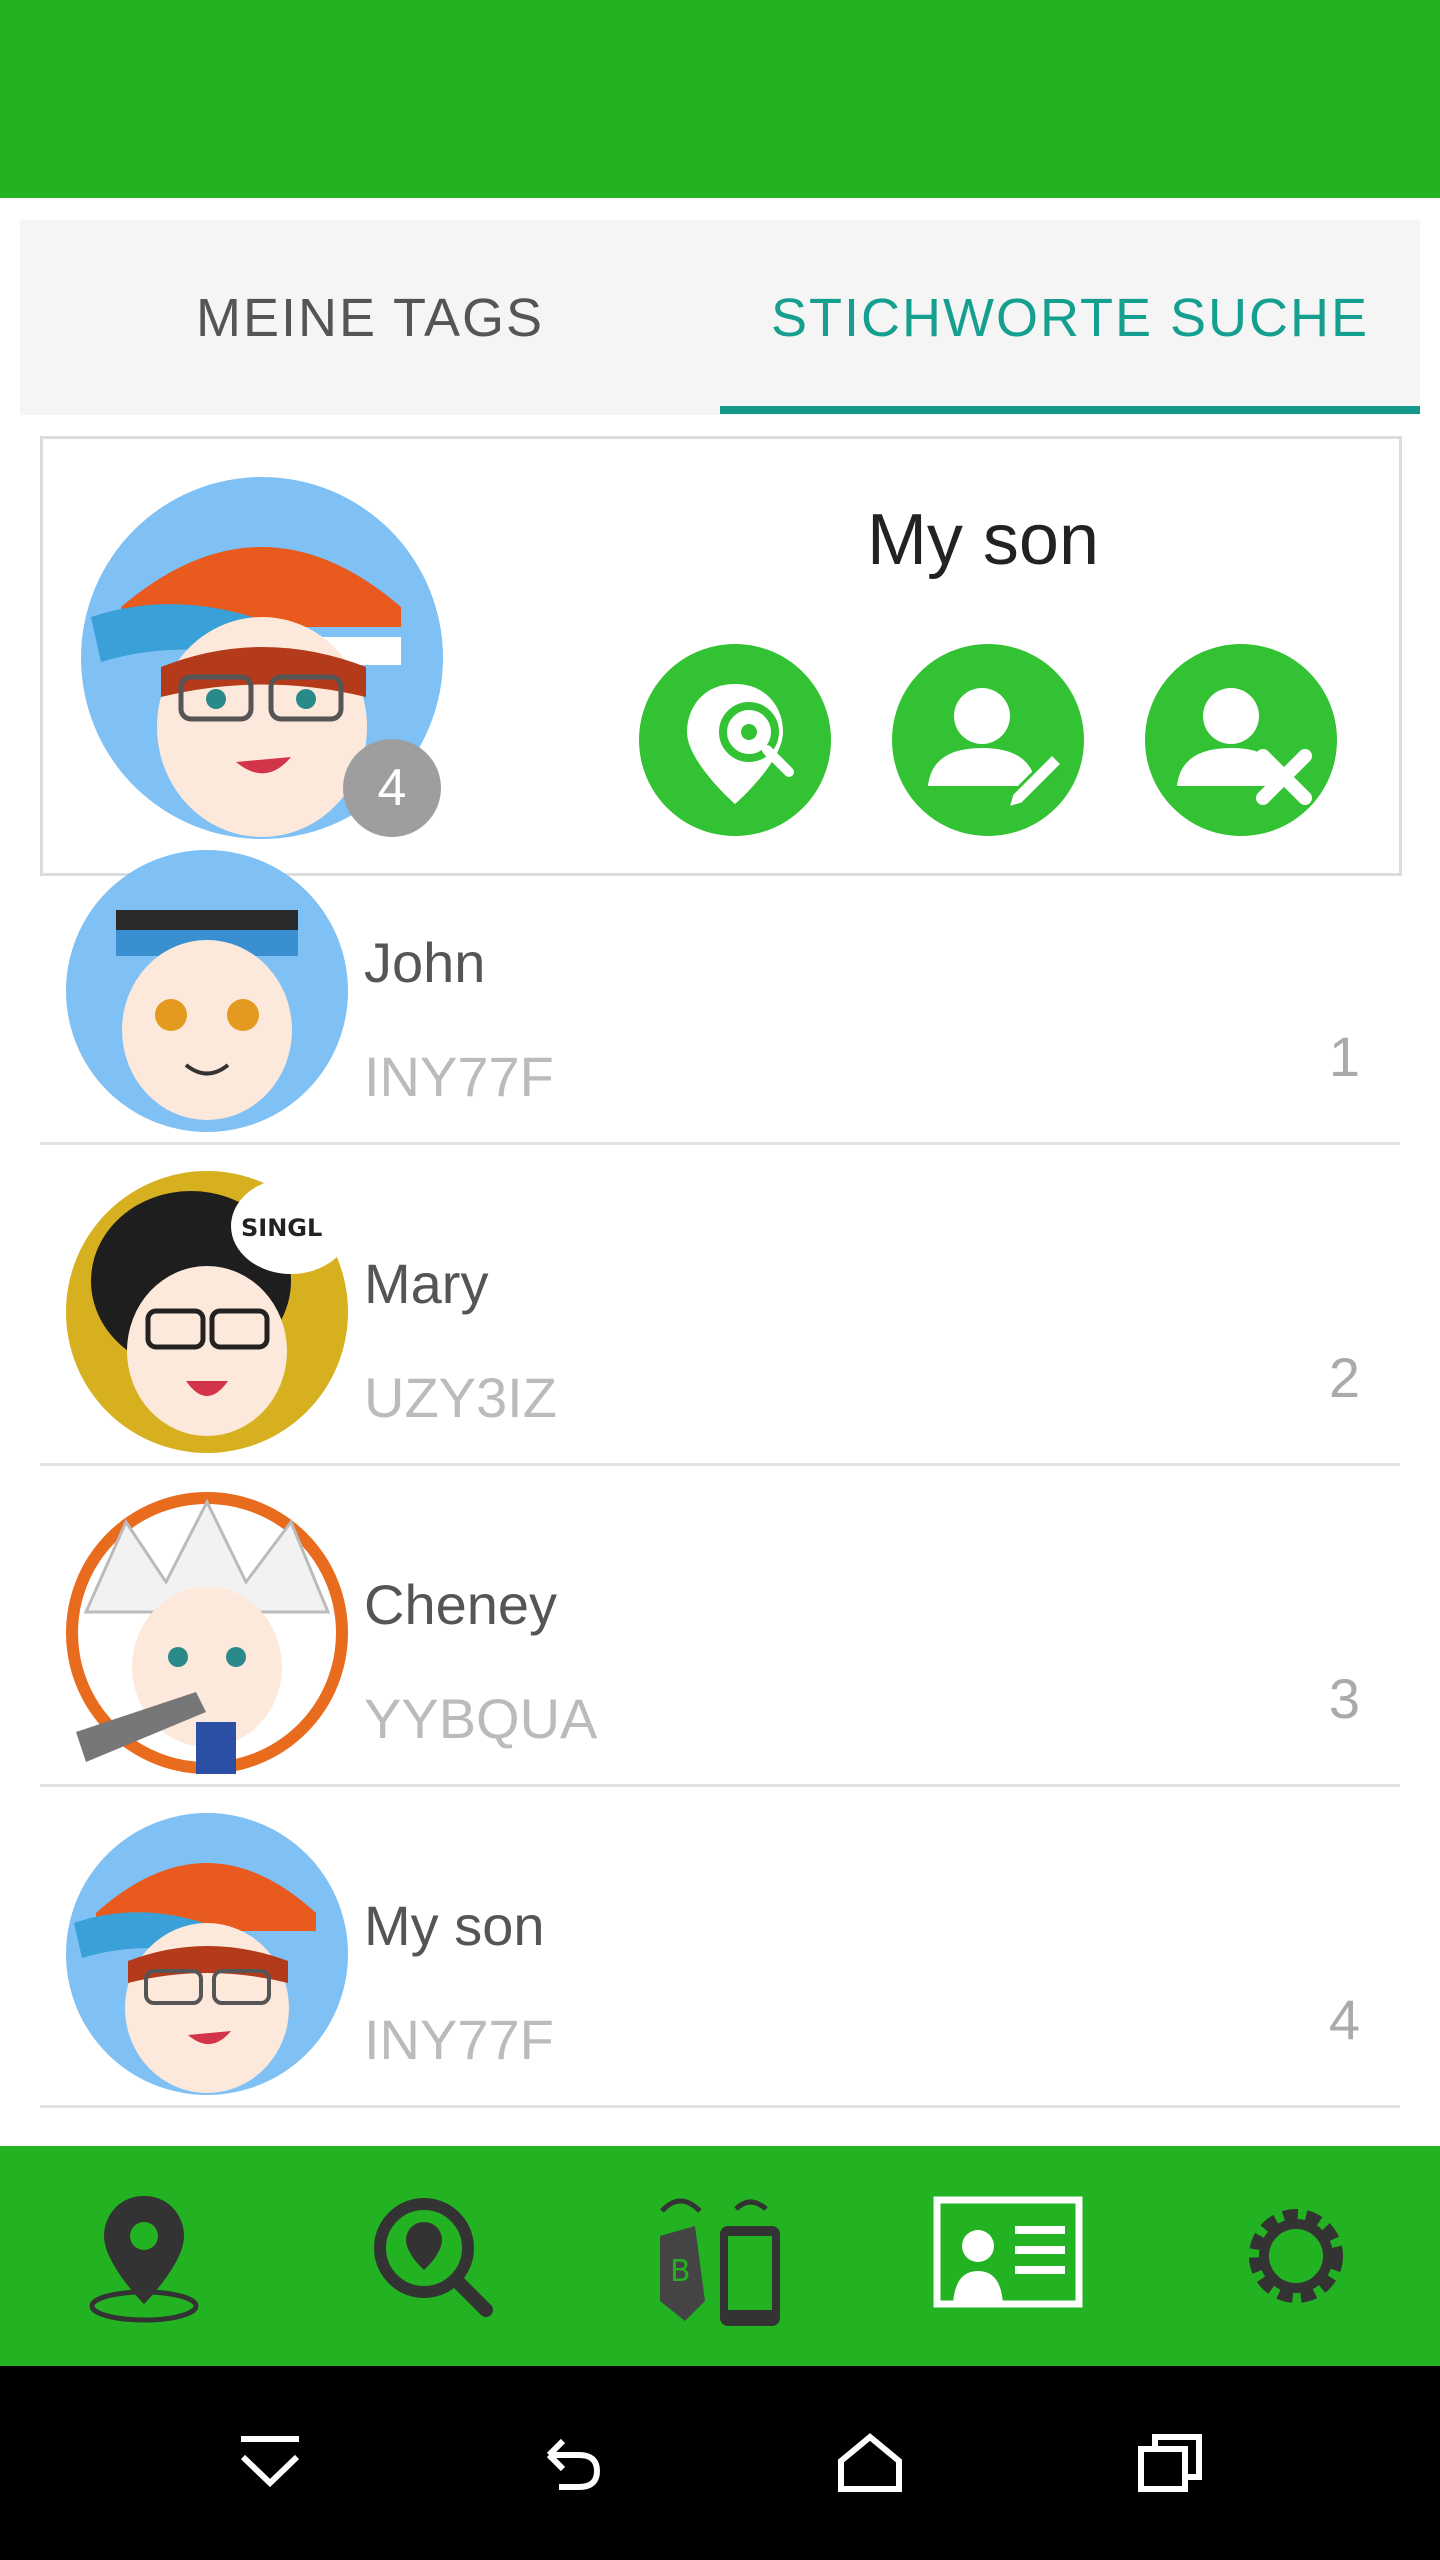 Image resolution: width=1440 pixels, height=2560 pixels. What do you see at coordinates (425, 962) in the screenshot?
I see `list-item-name: John` at bounding box center [425, 962].